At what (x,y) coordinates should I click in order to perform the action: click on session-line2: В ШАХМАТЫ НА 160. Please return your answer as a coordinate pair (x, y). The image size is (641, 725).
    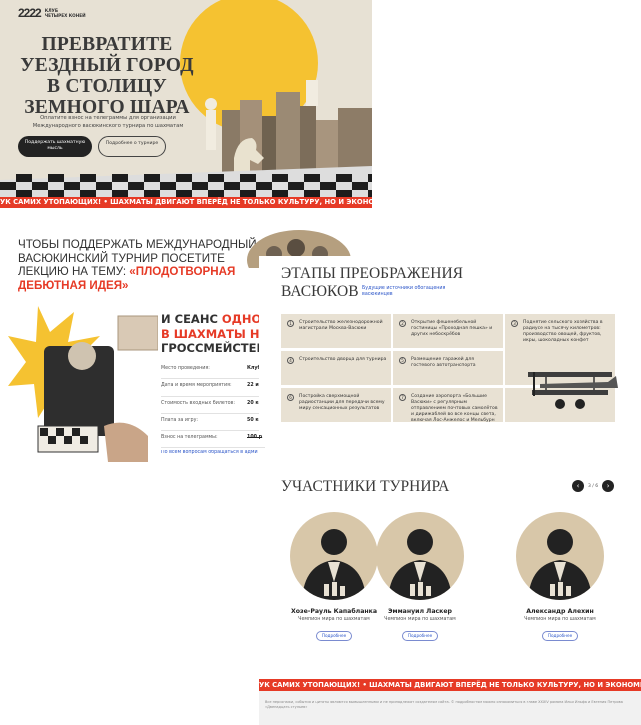
    Looking at the image, I should click on (216, 333).